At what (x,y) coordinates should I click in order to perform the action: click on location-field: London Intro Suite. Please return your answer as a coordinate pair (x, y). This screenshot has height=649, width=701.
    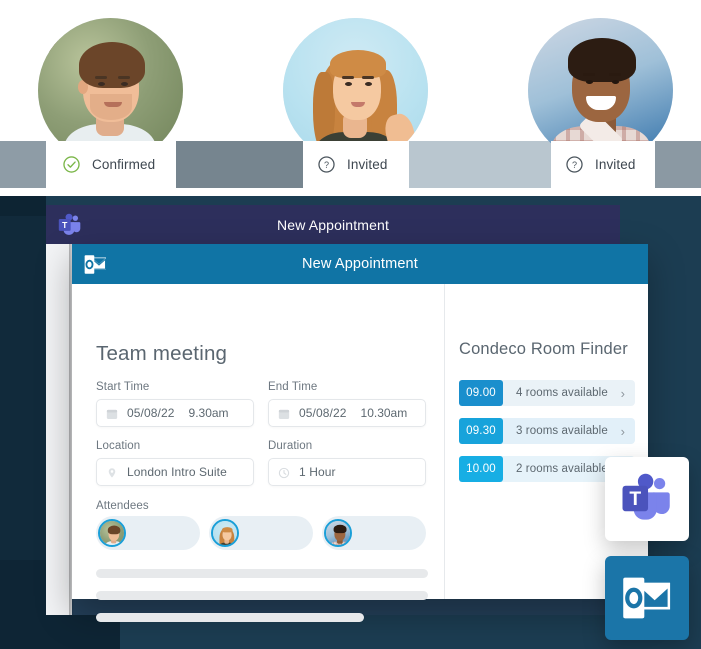
    Looking at the image, I should click on (175, 472).